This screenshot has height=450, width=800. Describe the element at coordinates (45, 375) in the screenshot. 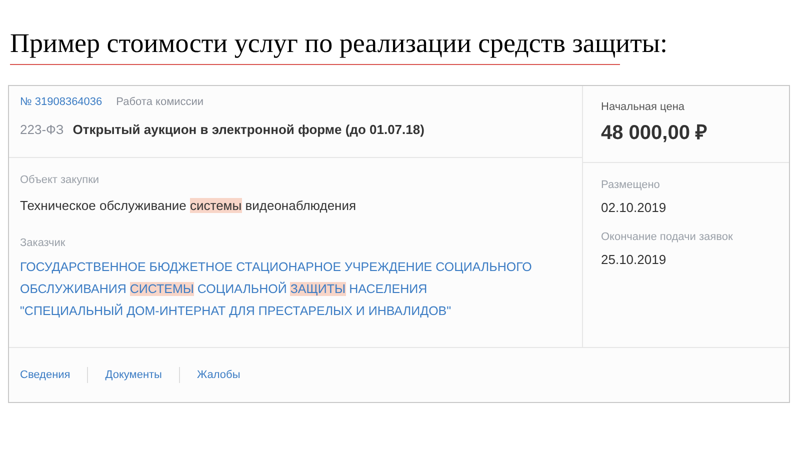

I see `tab-link: Сведения` at that location.